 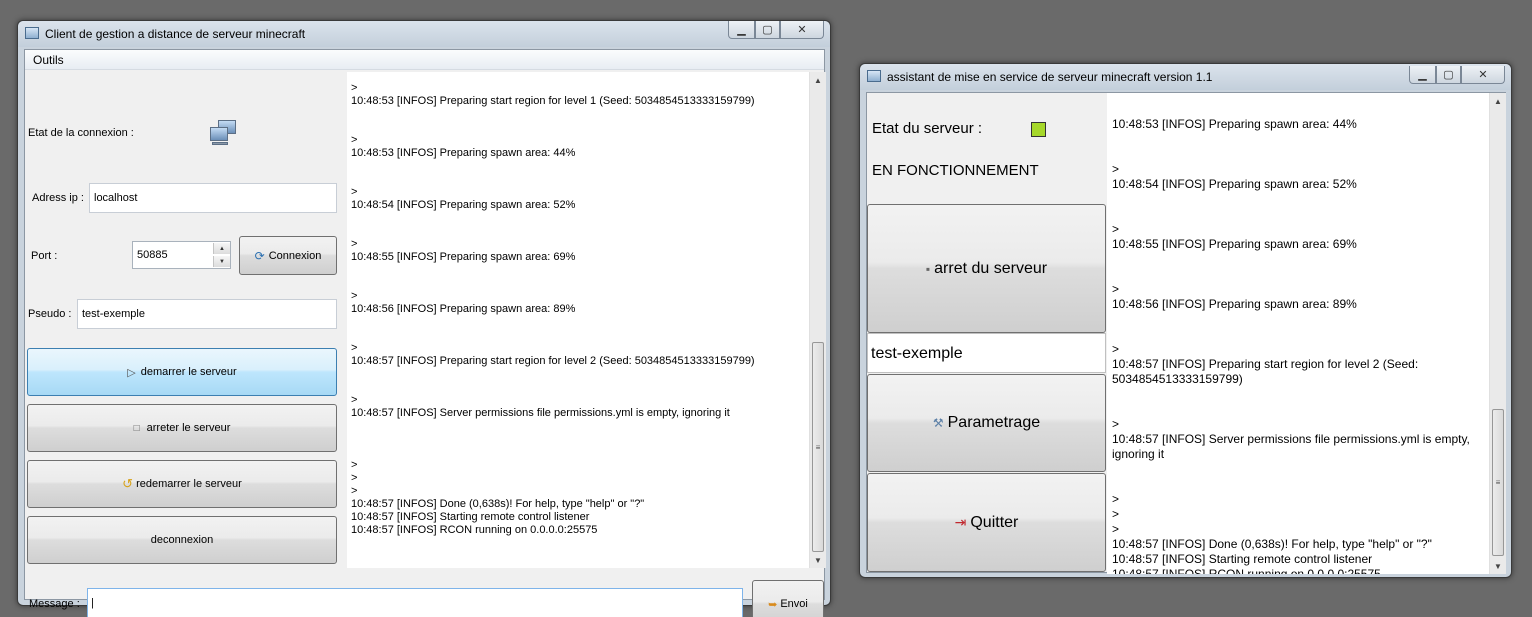 What do you see at coordinates (131, 372) in the screenshot?
I see `play-icon: ▷` at bounding box center [131, 372].